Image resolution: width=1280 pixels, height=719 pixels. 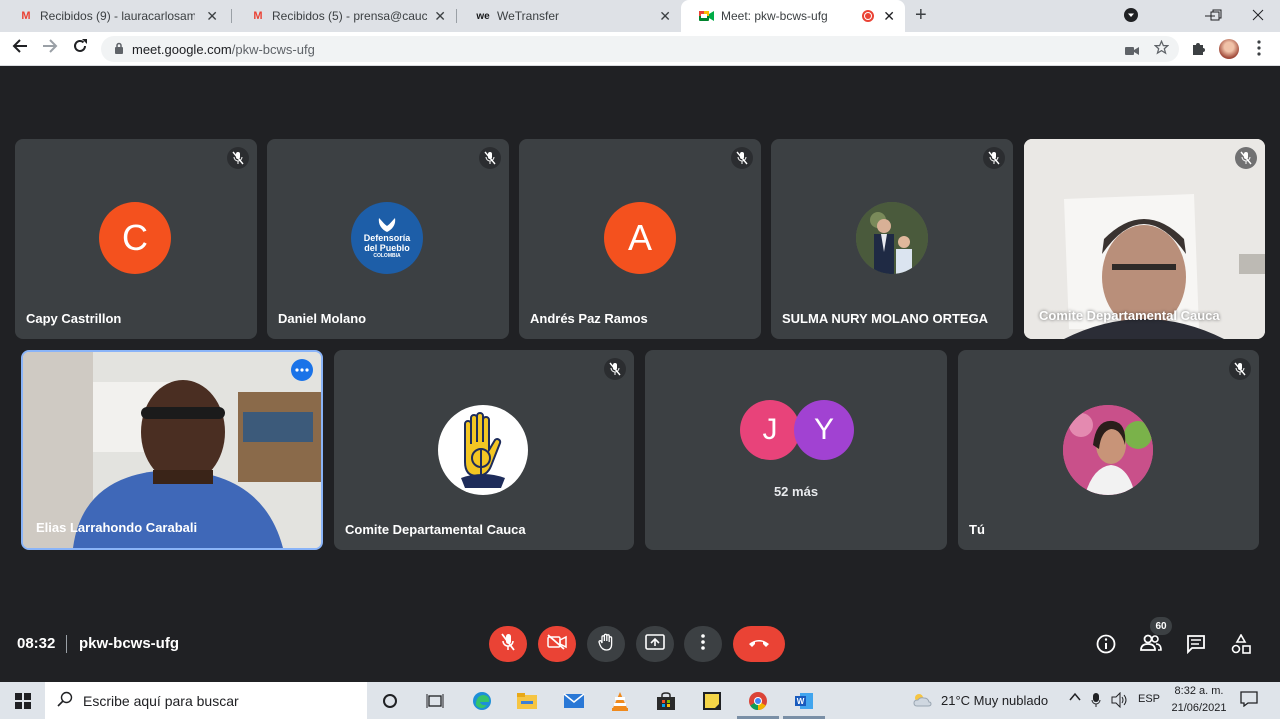 What do you see at coordinates (387, 248) in the screenshot?
I see `logo-text: del Pueblo` at bounding box center [387, 248].